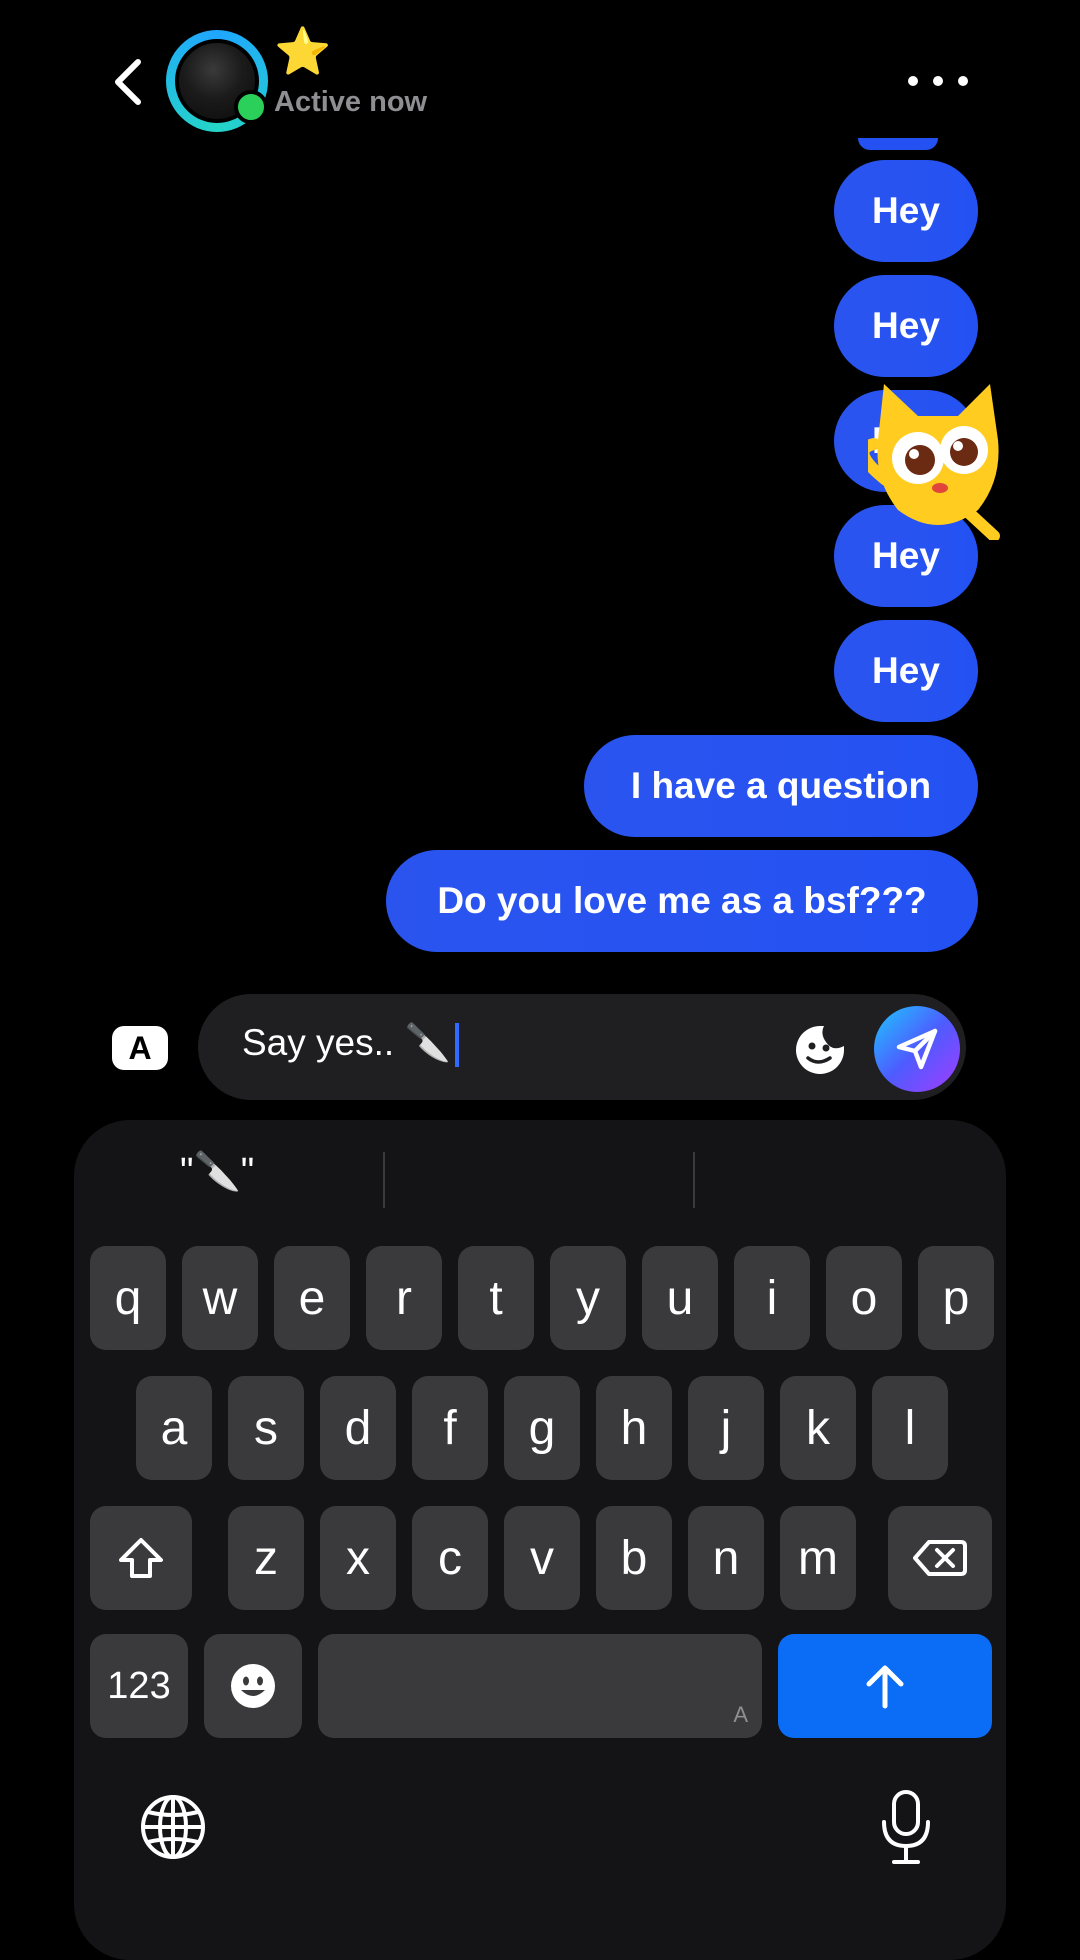  I want to click on online-indicator, so click(251, 107).